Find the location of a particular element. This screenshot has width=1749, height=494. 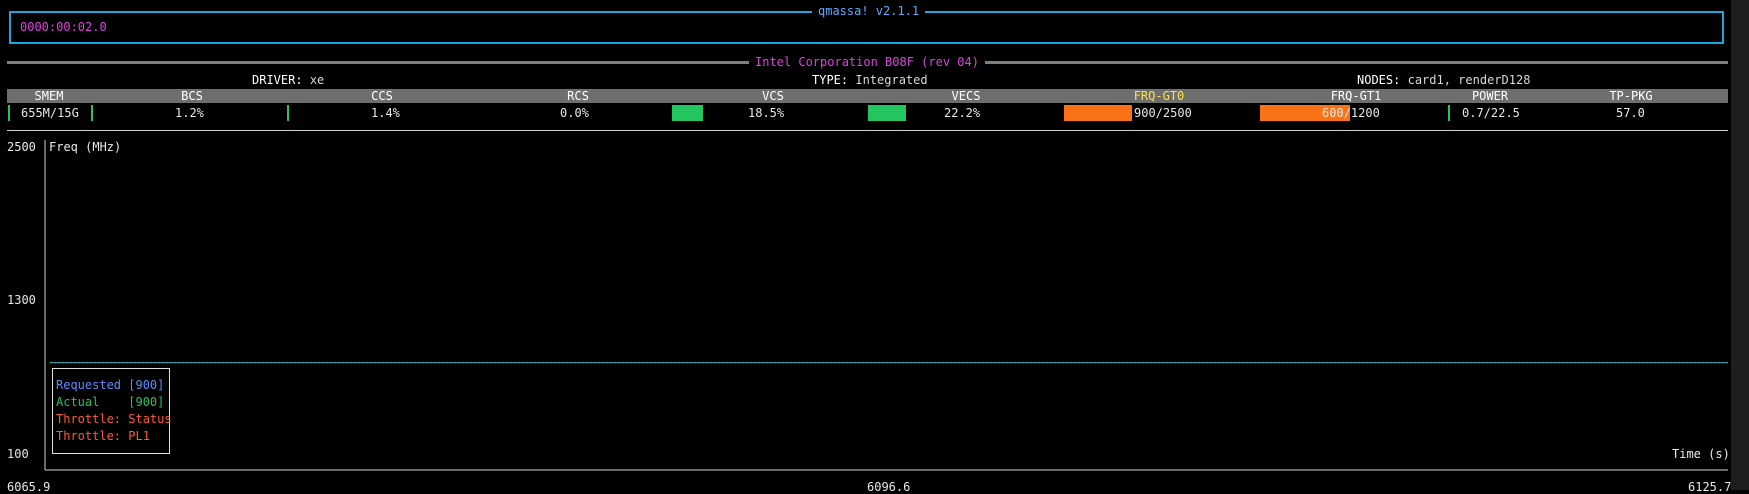

header-rcs: RCS is located at coordinates (578, 96).